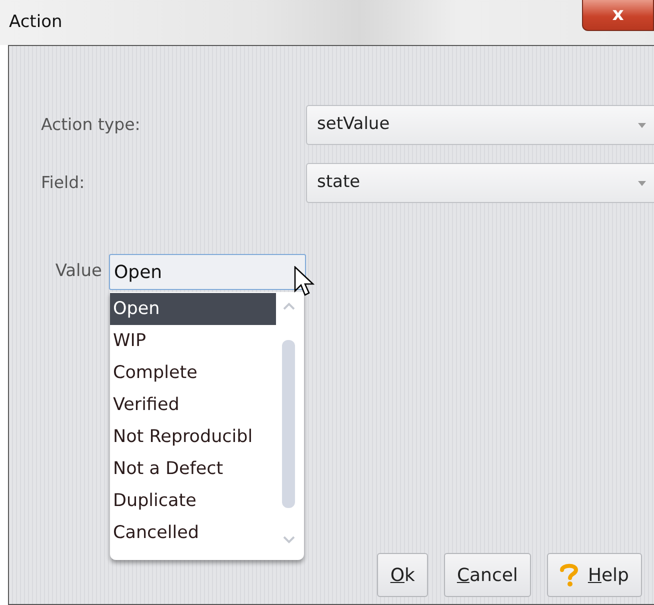 The height and width of the screenshot is (605, 654). Describe the element at coordinates (63, 183) in the screenshot. I see `field-label: Field:` at that location.